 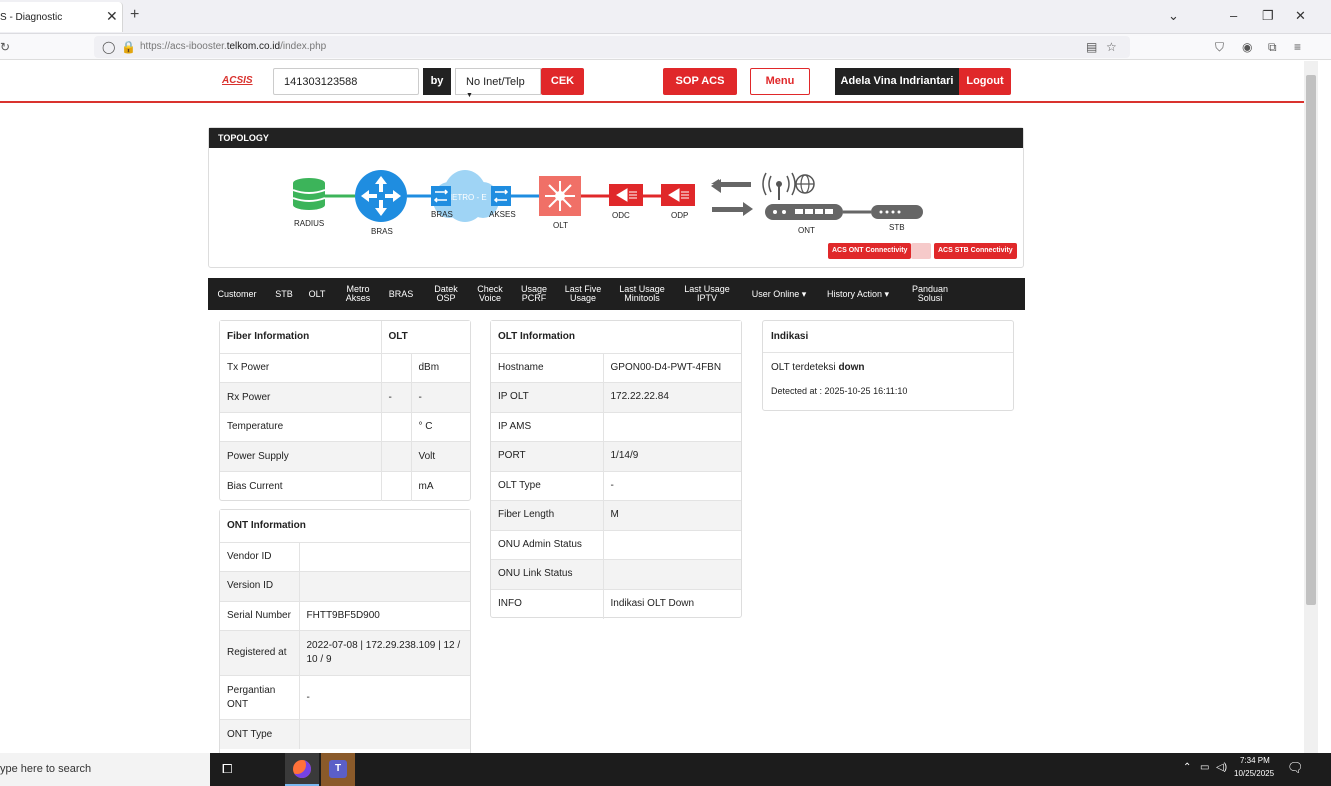 I want to click on clock-time: 7:34 PM, so click(x=1255, y=760).